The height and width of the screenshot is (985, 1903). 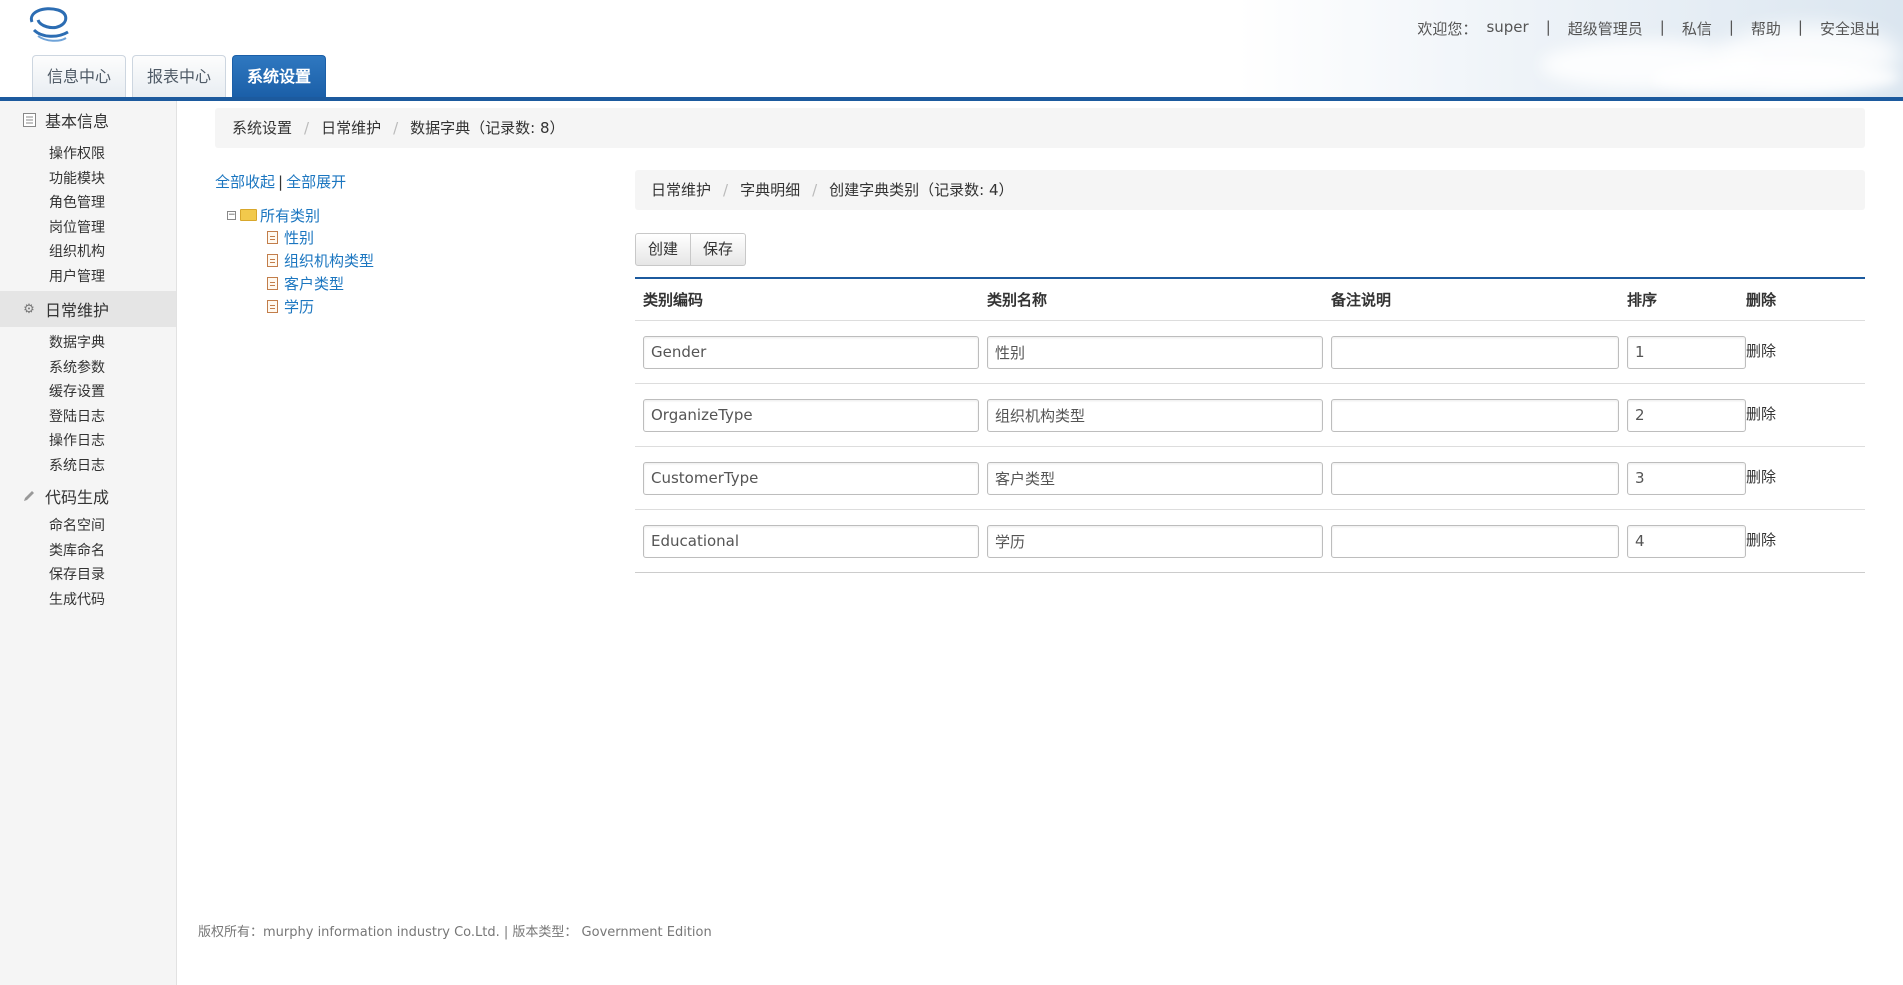 I want to click on detail-breadcrumb: 日常维护 / 字典明细 / 创建字典类别（记录数: 4）, so click(x=1250, y=190).